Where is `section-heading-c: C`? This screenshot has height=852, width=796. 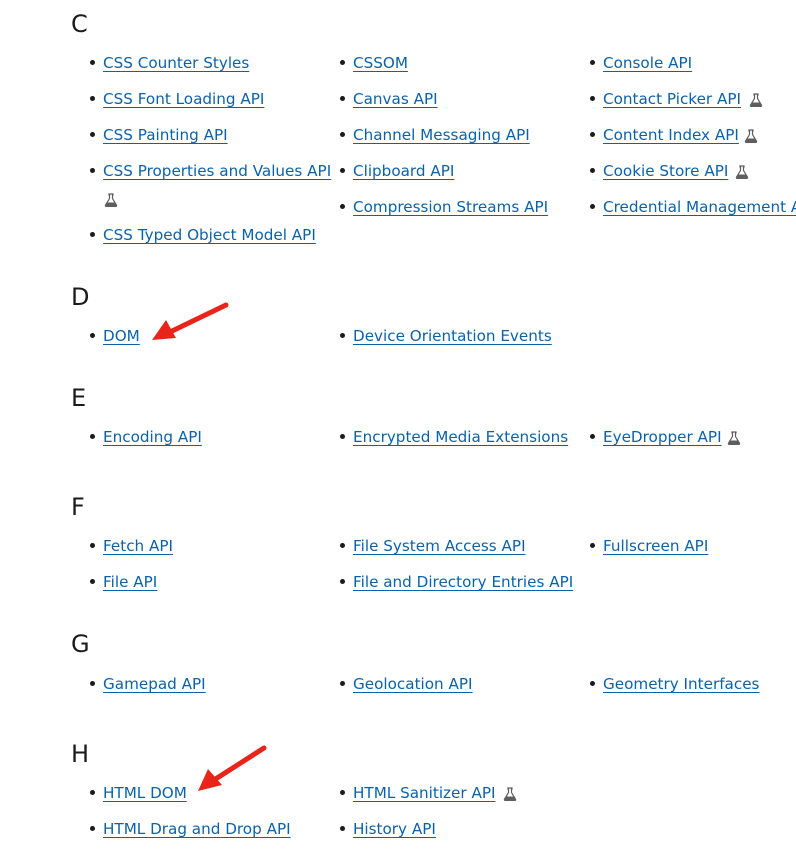 section-heading-c: C is located at coordinates (79, 24).